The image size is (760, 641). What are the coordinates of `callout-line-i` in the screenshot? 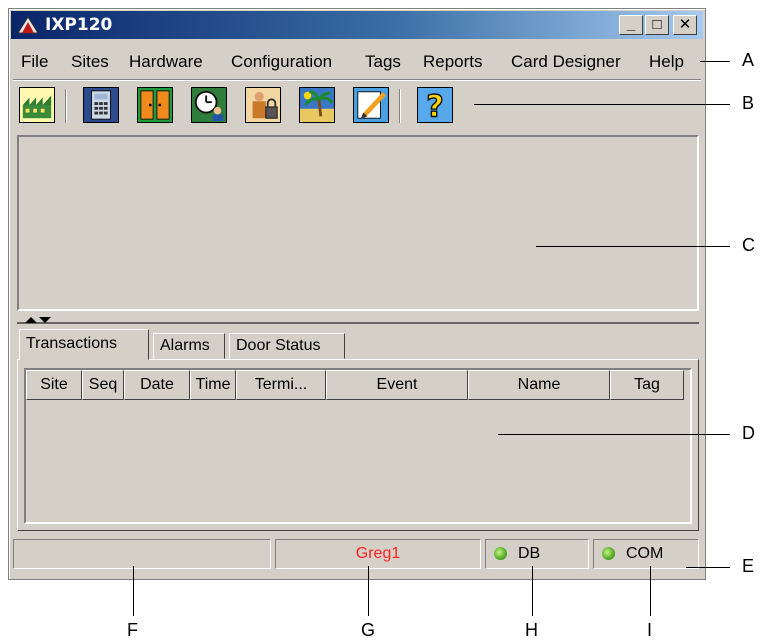 It's located at (650, 591).